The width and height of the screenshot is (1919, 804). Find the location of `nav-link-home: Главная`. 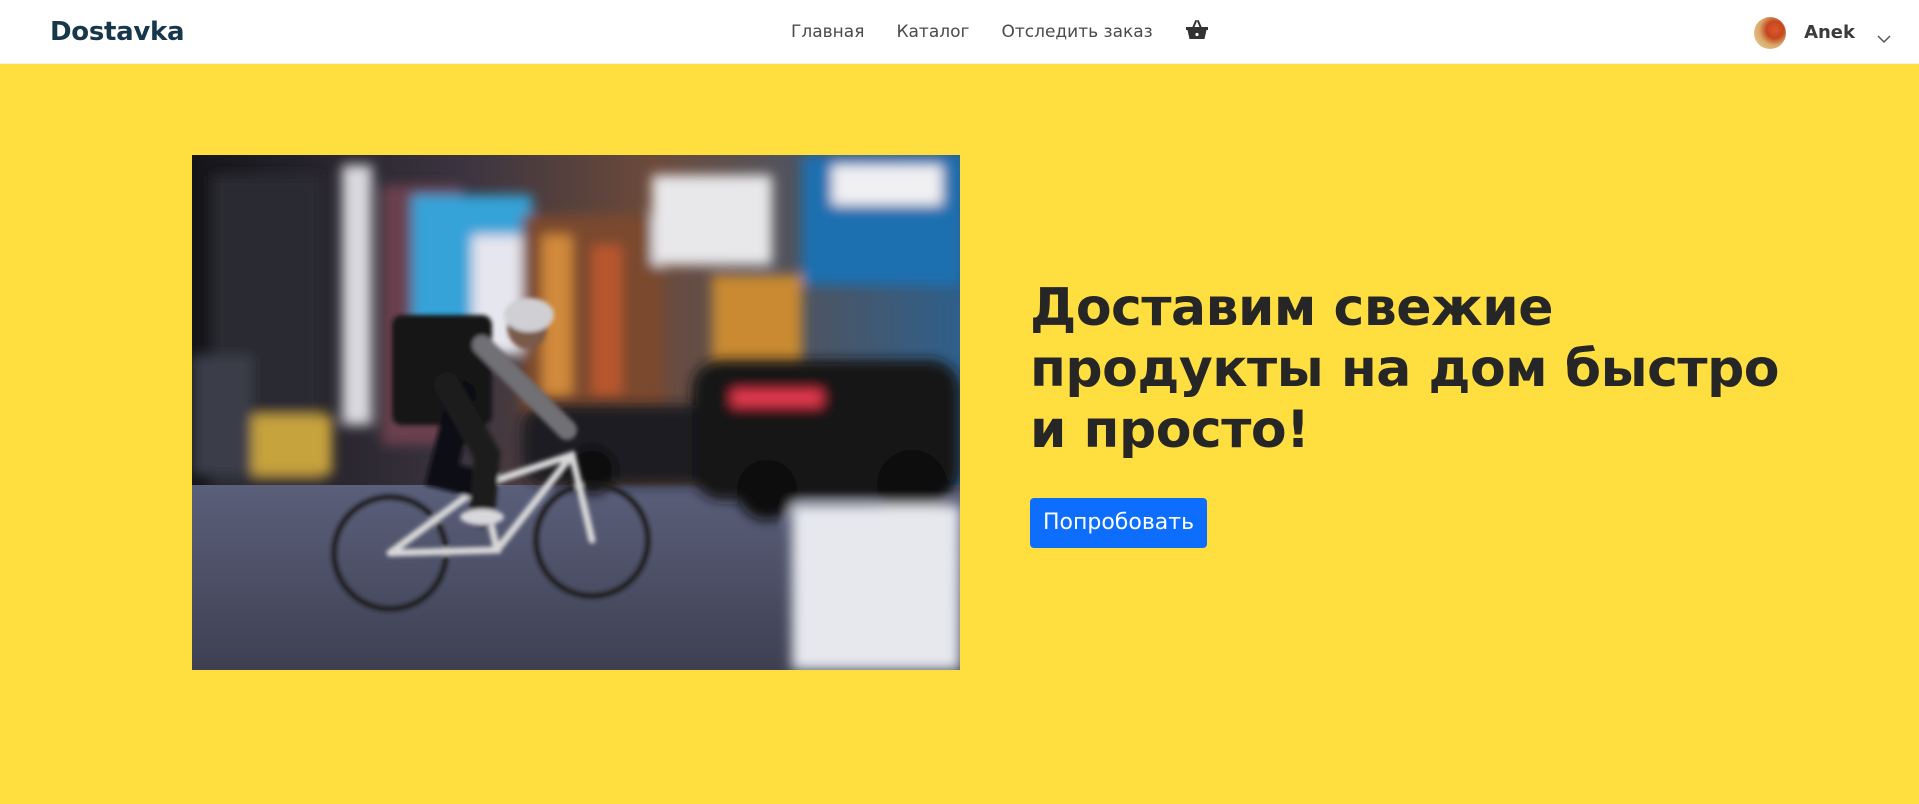

nav-link-home: Главная is located at coordinates (827, 32).